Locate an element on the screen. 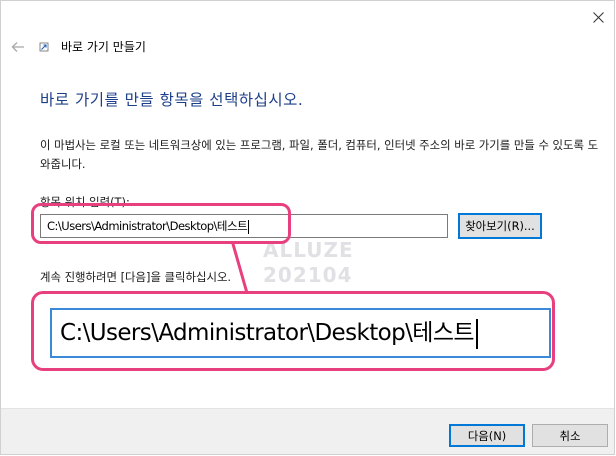  zoom-callout: C:\Users\Administrator\Desktop\테스트 is located at coordinates (293, 331).